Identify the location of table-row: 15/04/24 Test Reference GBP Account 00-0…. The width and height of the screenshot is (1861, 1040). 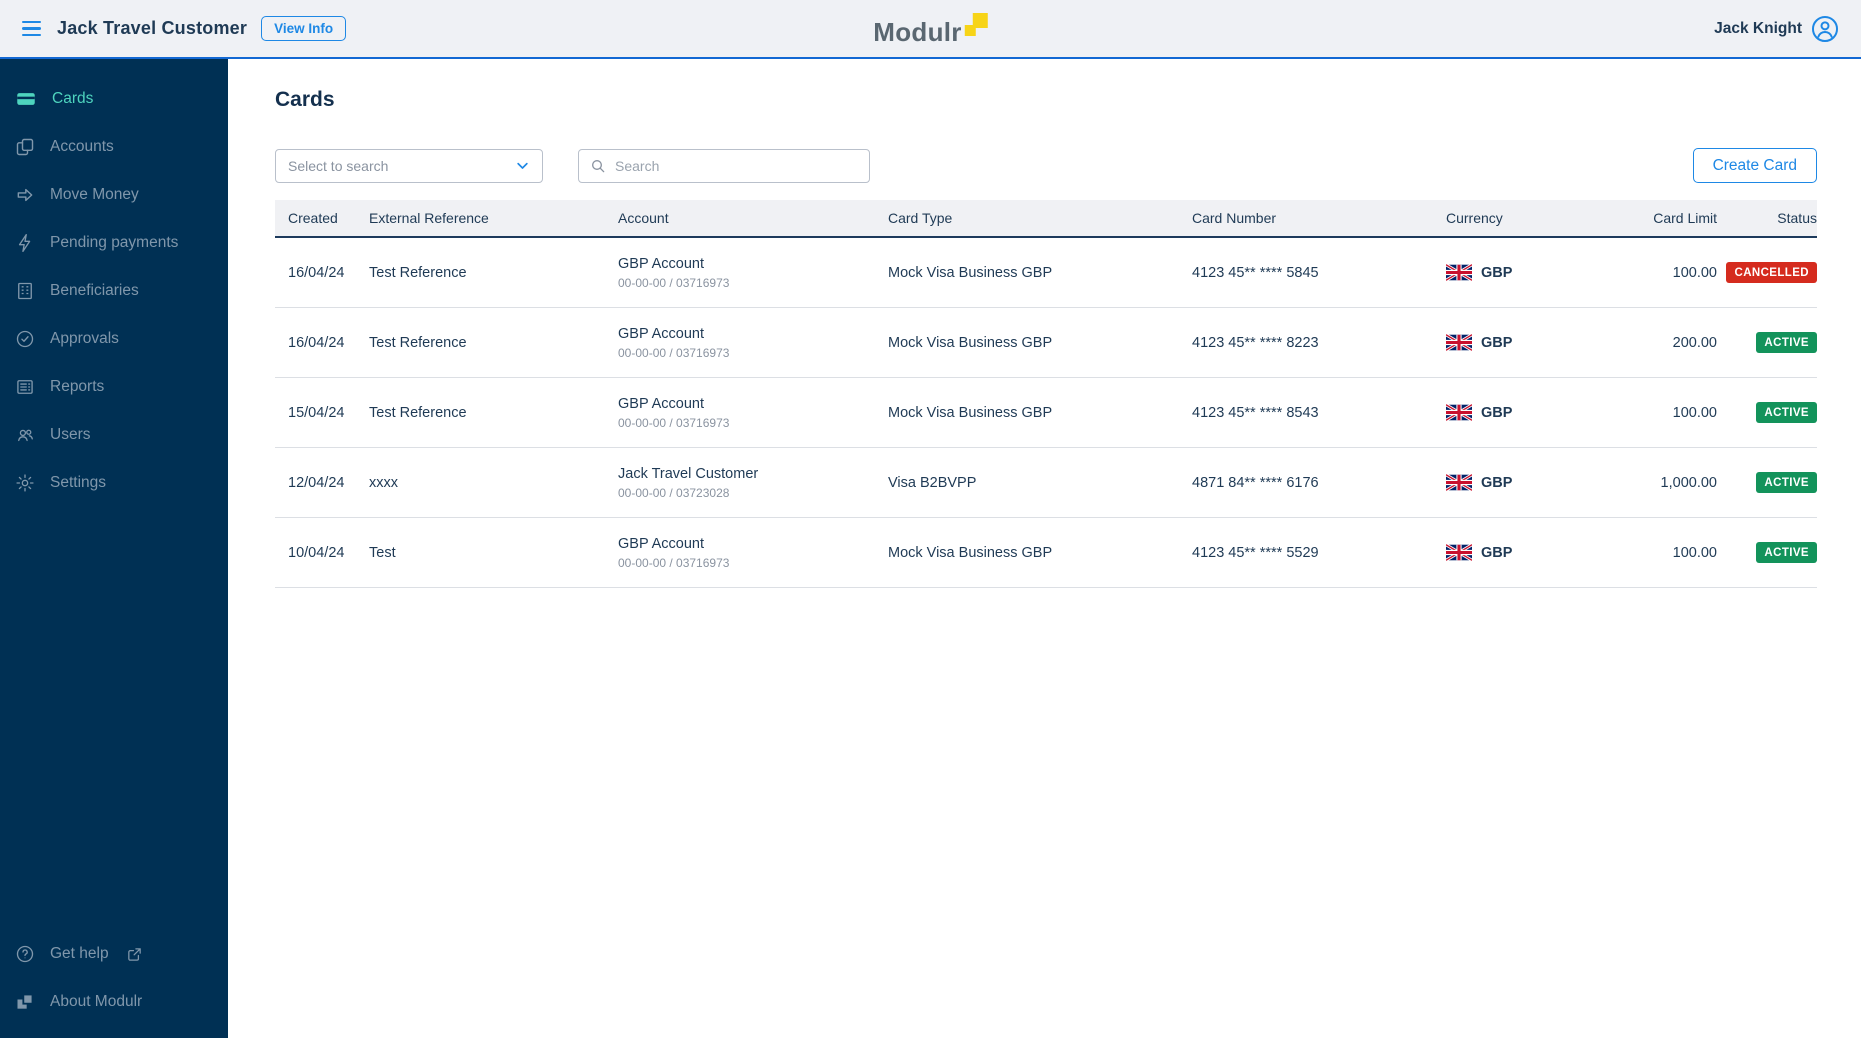
(1046, 413).